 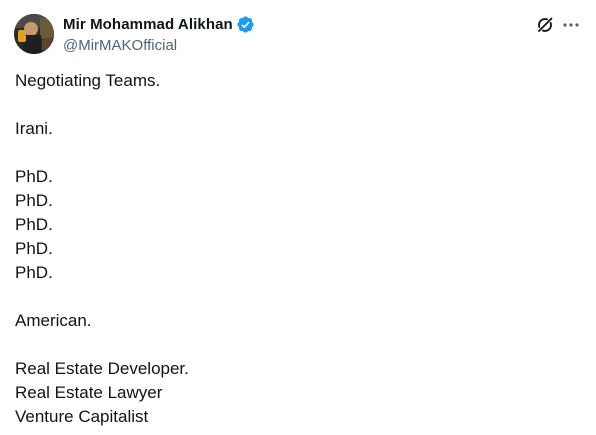 I want to click on verified-badge-icon, so click(x=245, y=24).